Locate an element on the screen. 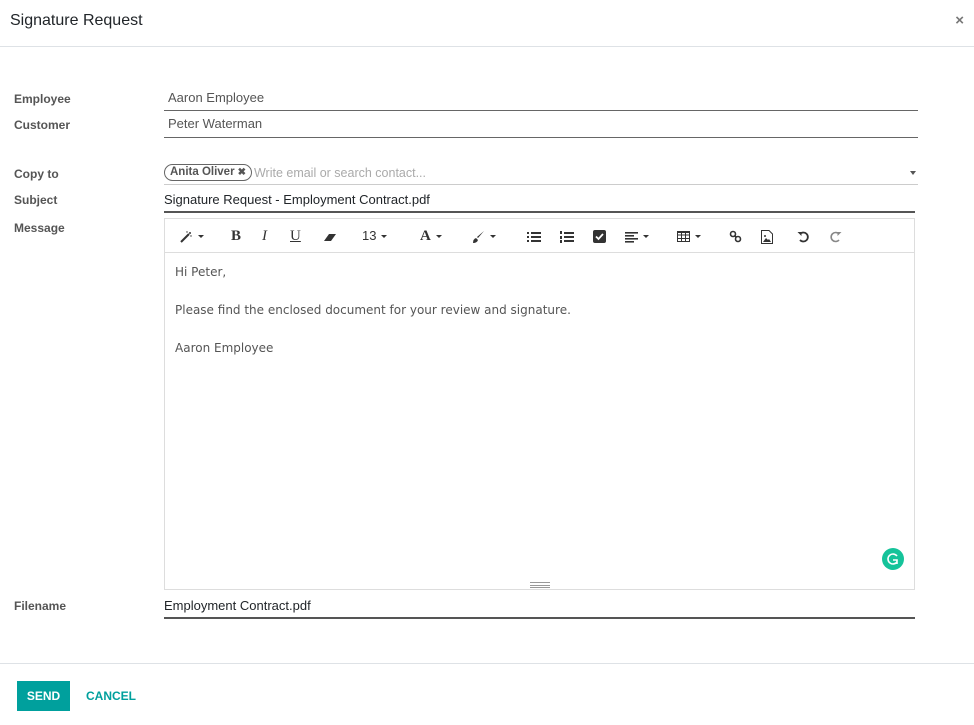  table-dropdown is located at coordinates (689, 236).